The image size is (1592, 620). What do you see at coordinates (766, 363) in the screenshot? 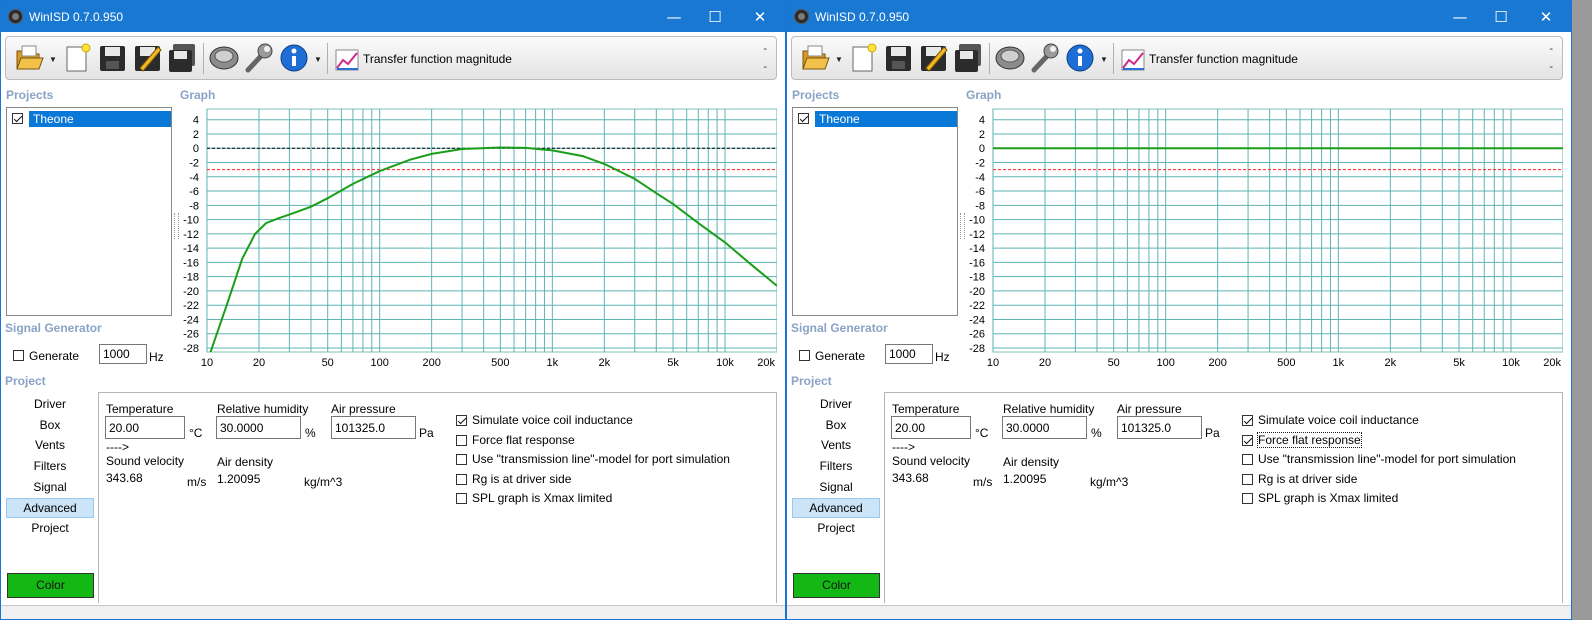
I see `x-tick-label: 20k` at bounding box center [766, 363].